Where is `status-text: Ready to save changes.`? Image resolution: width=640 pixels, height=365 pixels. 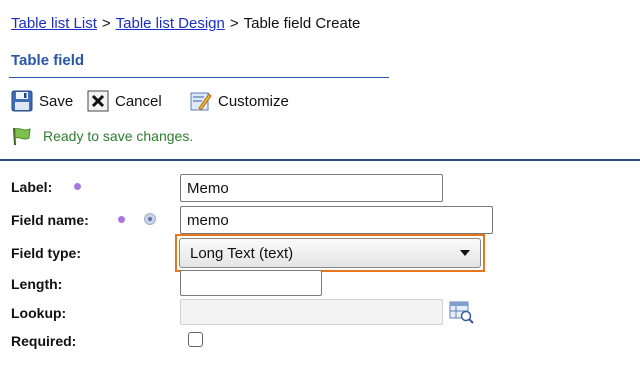 status-text: Ready to save changes. is located at coordinates (118, 136).